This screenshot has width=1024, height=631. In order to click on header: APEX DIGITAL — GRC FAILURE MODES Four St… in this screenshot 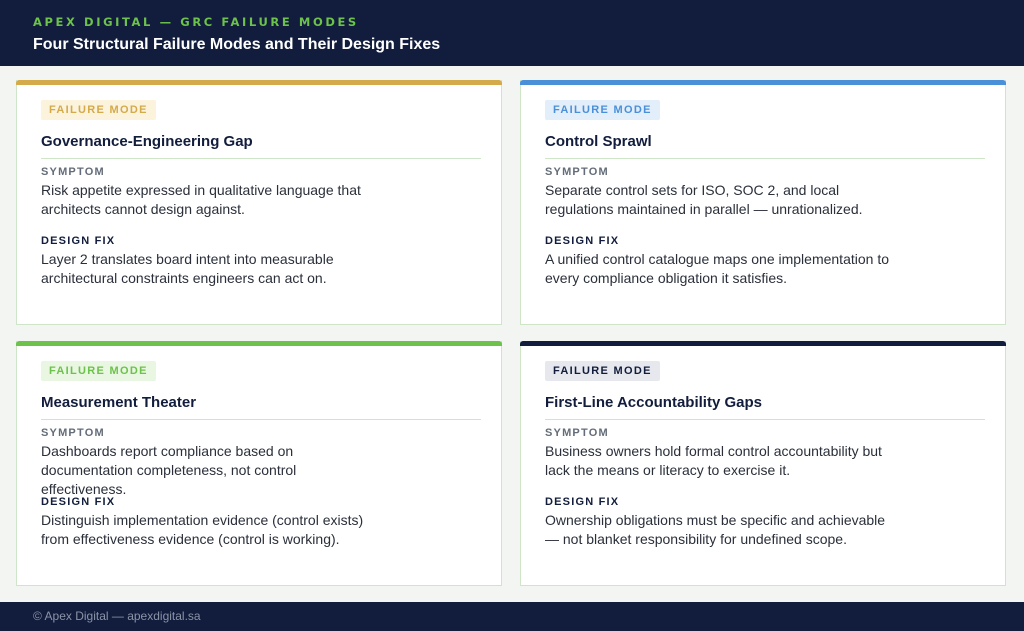, I will do `click(512, 33)`.